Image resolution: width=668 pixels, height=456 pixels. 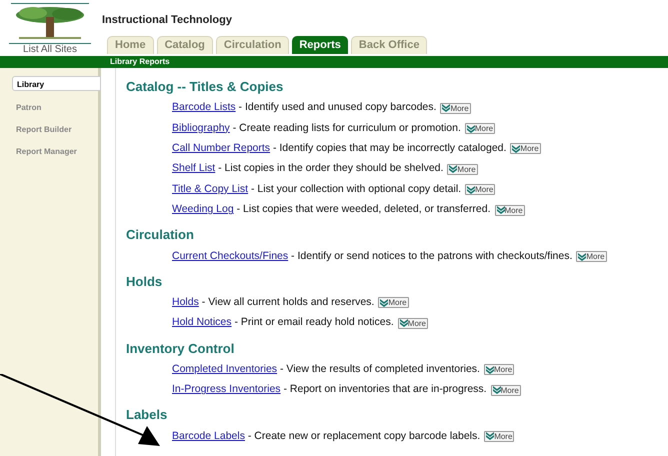 I want to click on report-description: - View all current holds and reserves., so click(x=287, y=302).